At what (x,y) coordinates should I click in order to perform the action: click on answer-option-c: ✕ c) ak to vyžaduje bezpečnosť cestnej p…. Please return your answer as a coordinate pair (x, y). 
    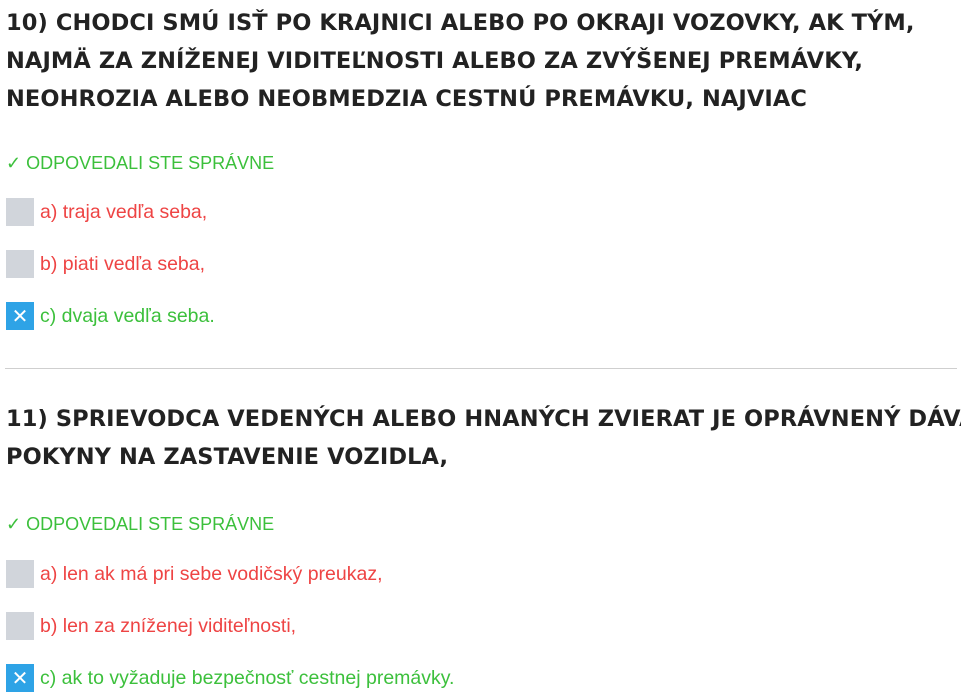
    Looking at the image, I should click on (230, 678).